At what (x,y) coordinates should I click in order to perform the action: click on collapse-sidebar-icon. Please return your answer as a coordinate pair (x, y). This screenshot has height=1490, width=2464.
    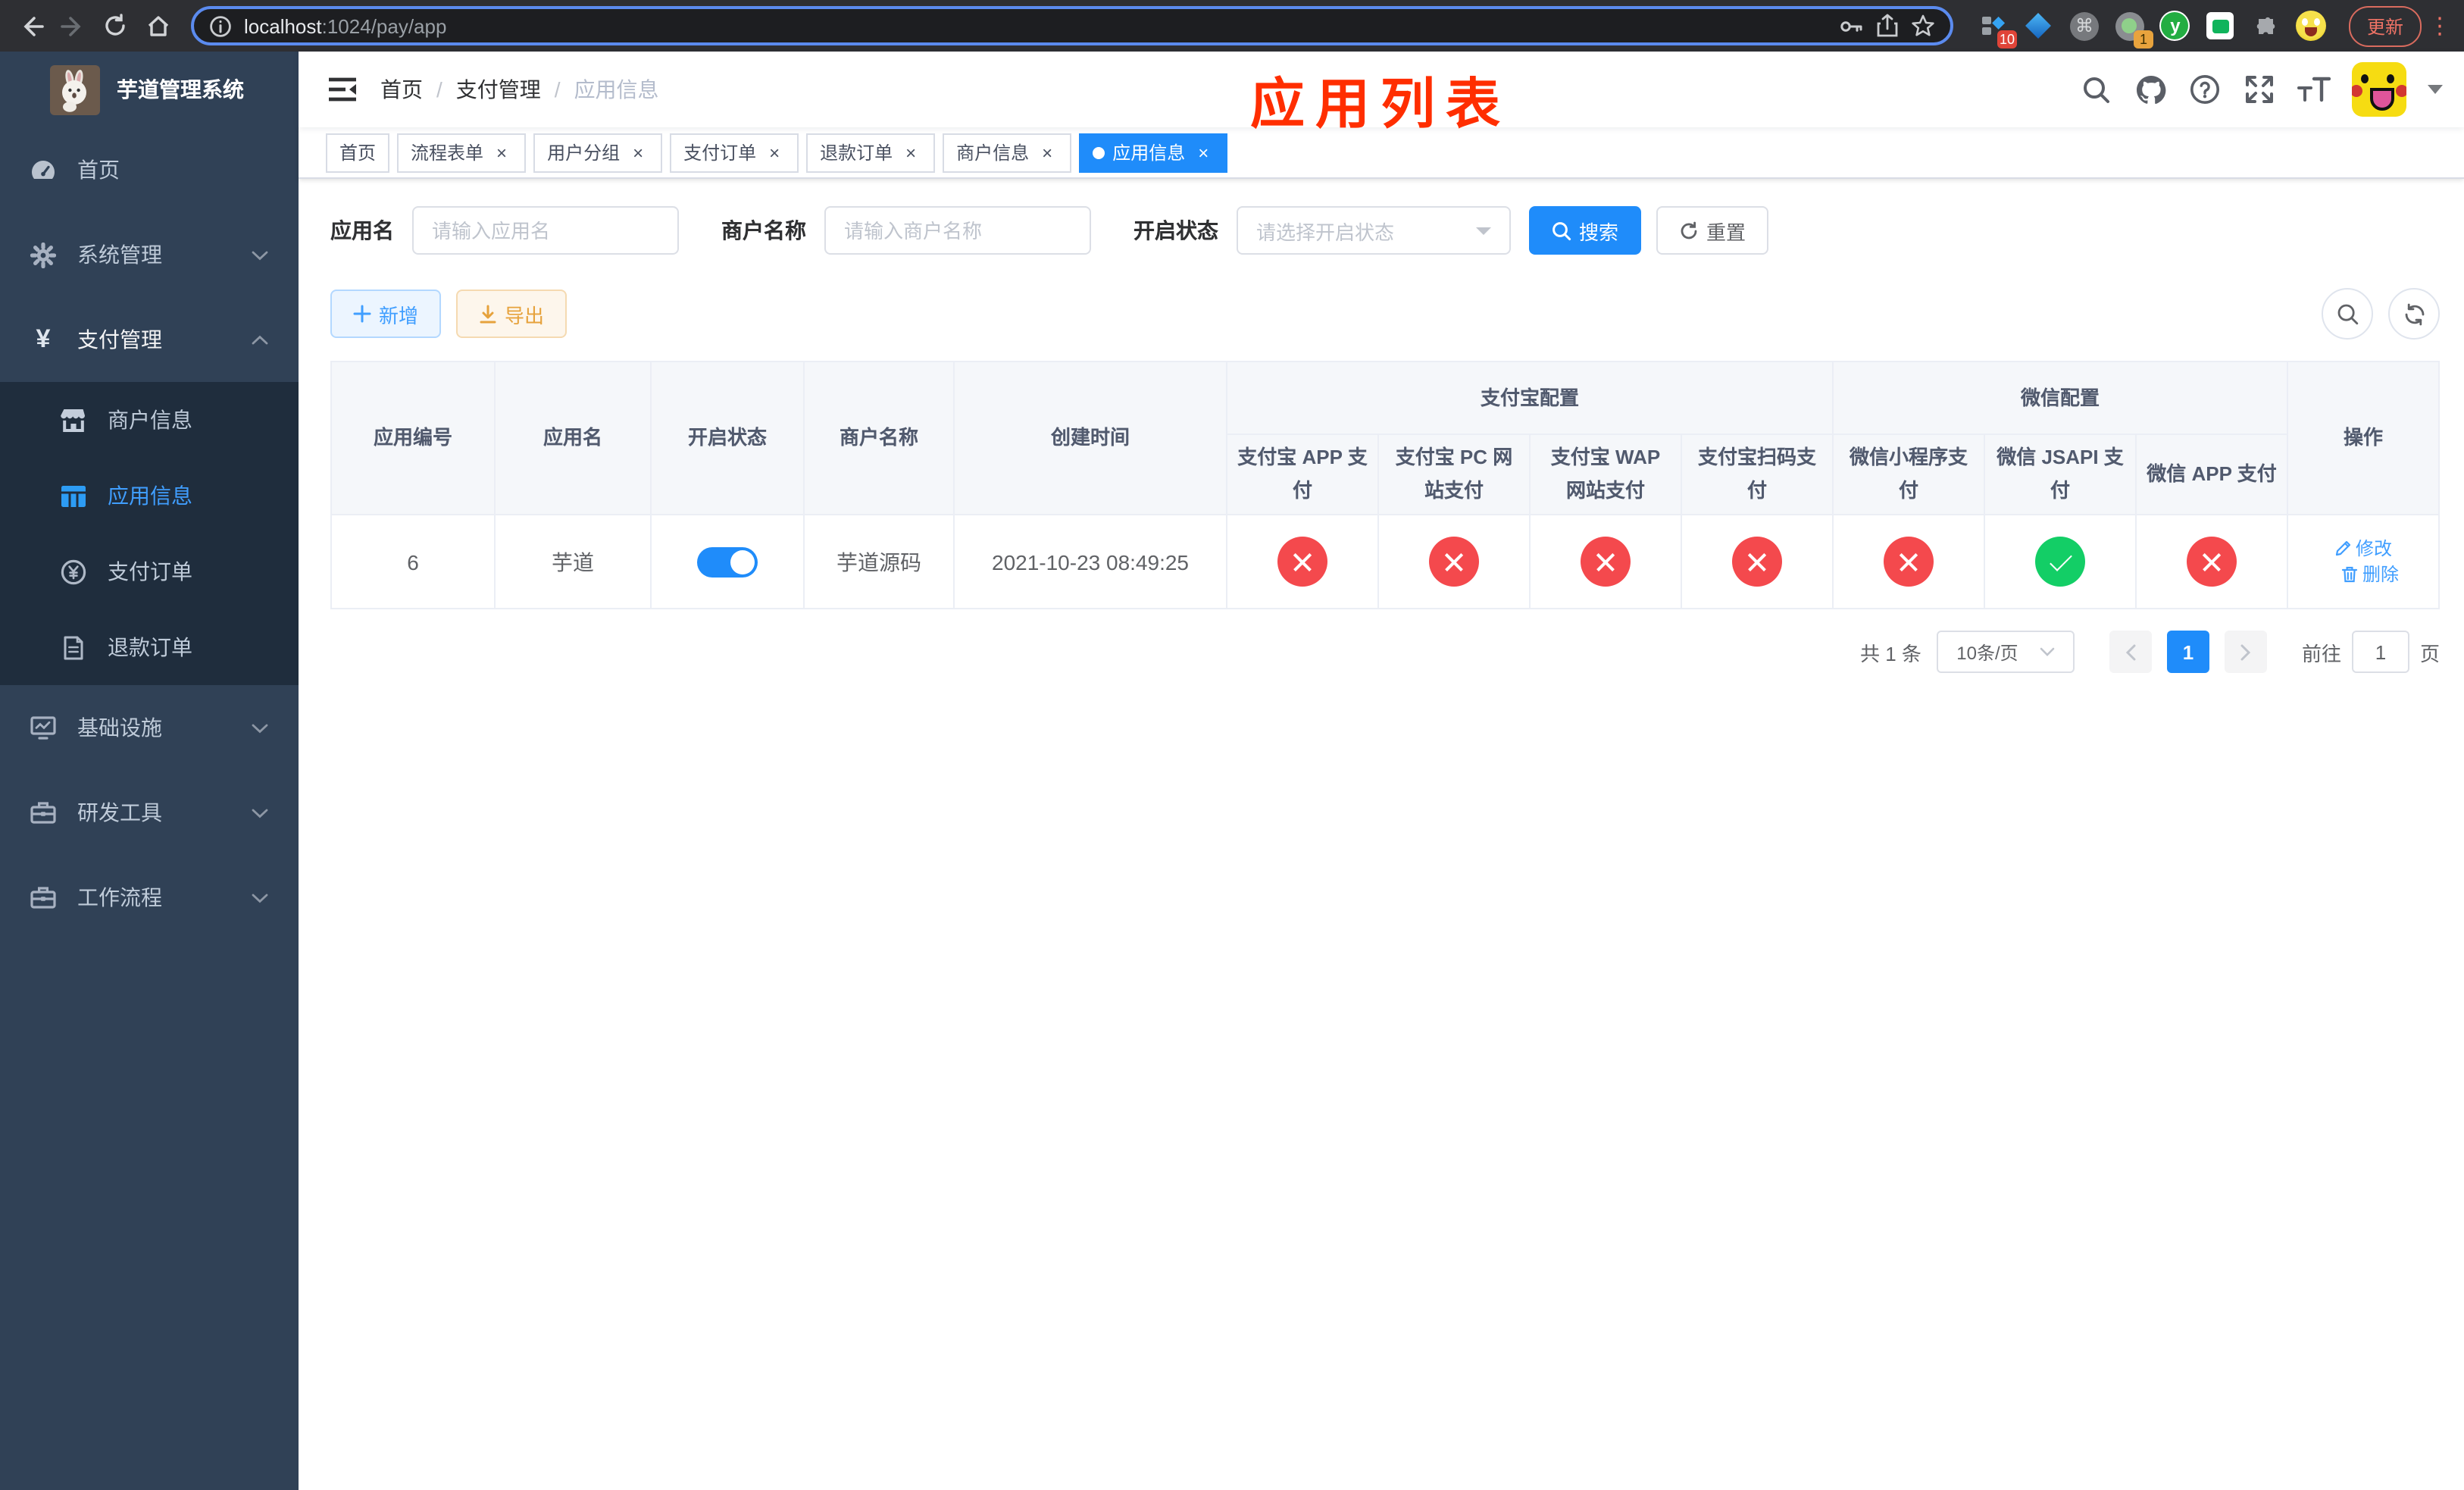
    Looking at the image, I should click on (342, 89).